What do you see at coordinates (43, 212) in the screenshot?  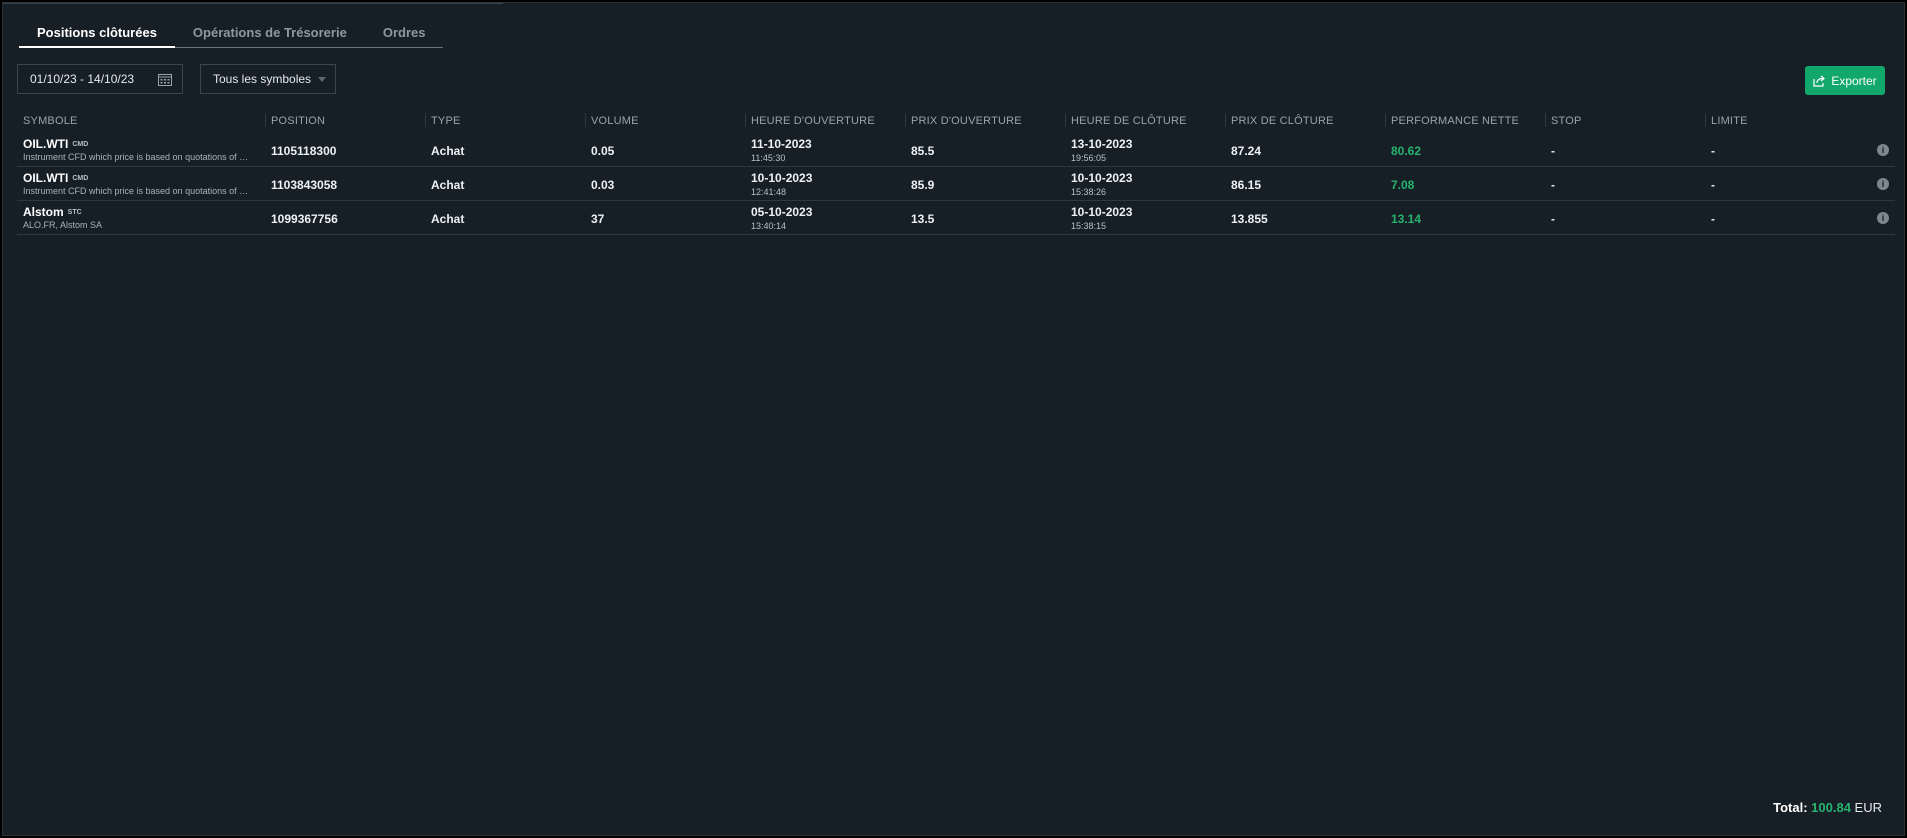 I see `symbol-name: Alstom` at bounding box center [43, 212].